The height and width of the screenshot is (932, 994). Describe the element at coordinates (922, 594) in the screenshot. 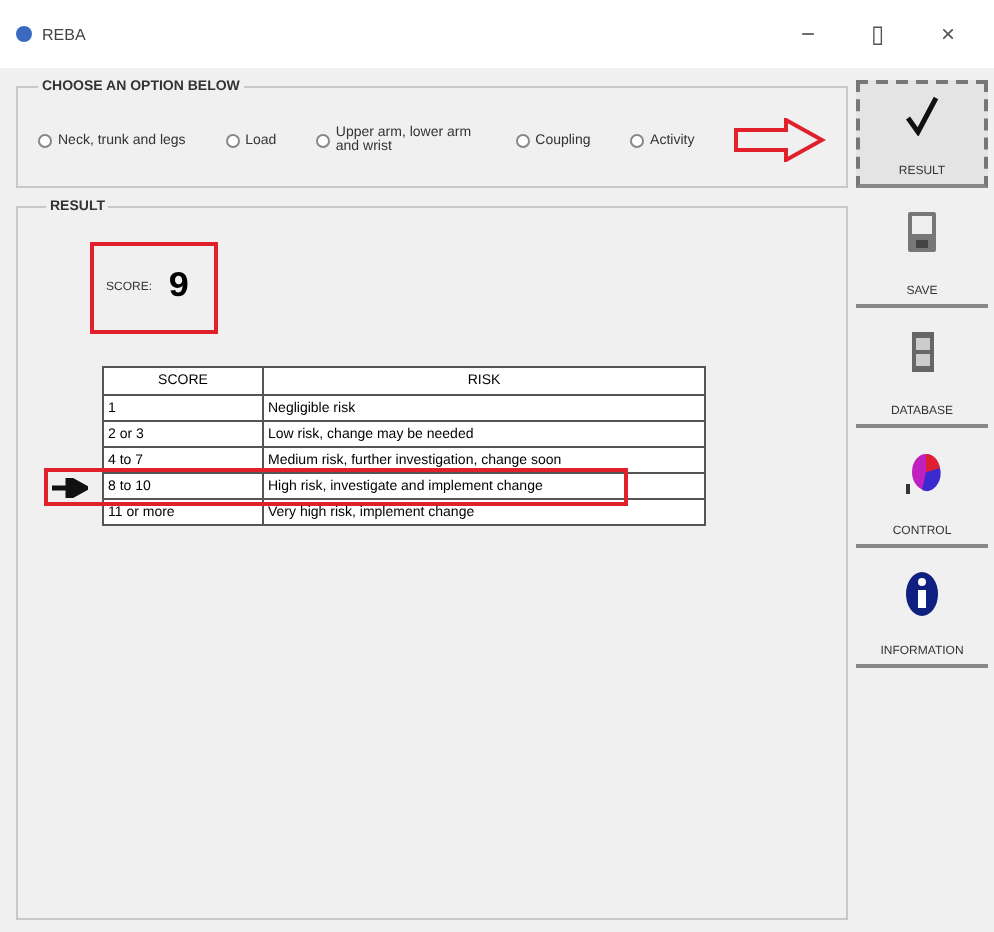

I see `info-icon` at that location.